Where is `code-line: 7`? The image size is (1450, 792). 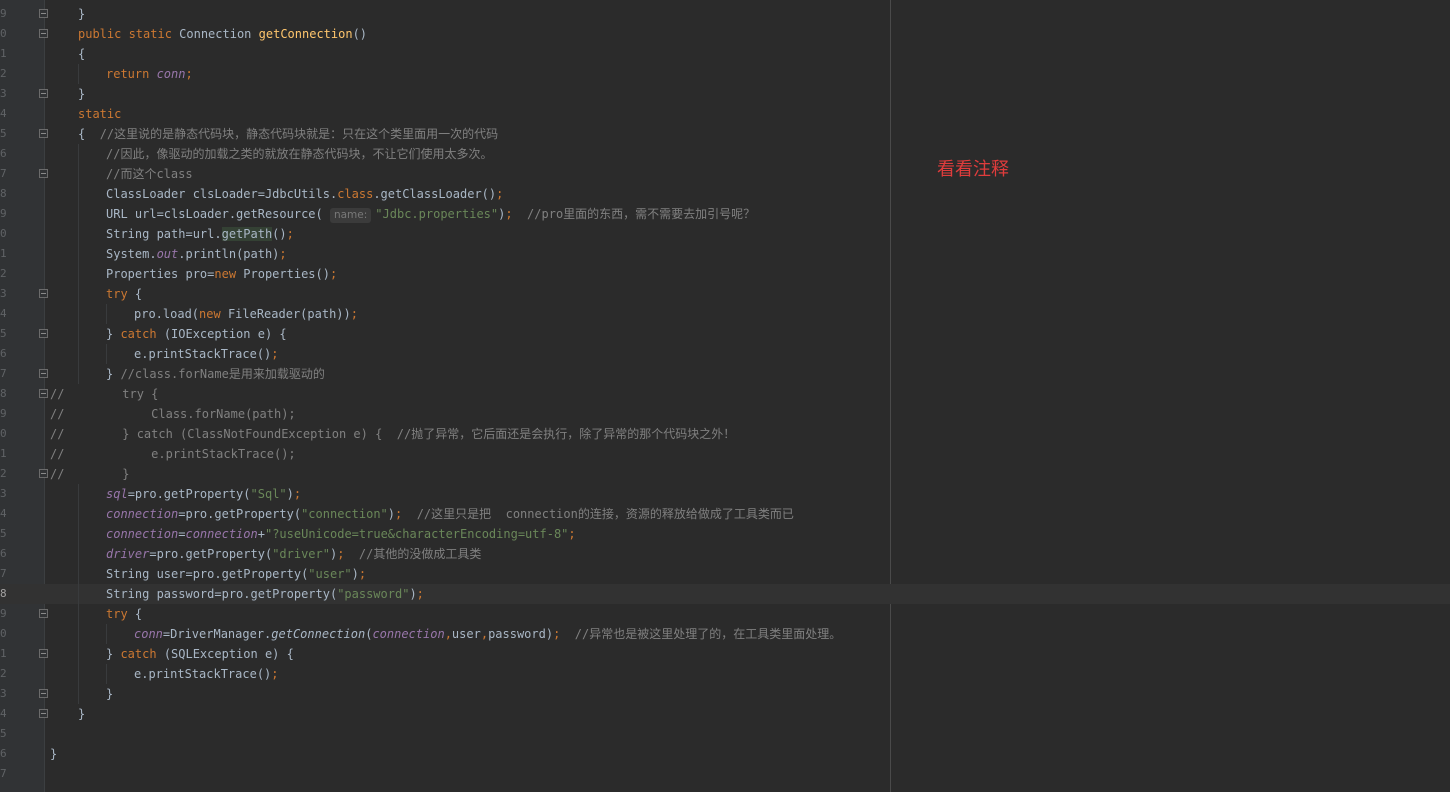
code-line: 7 is located at coordinates (725, 774).